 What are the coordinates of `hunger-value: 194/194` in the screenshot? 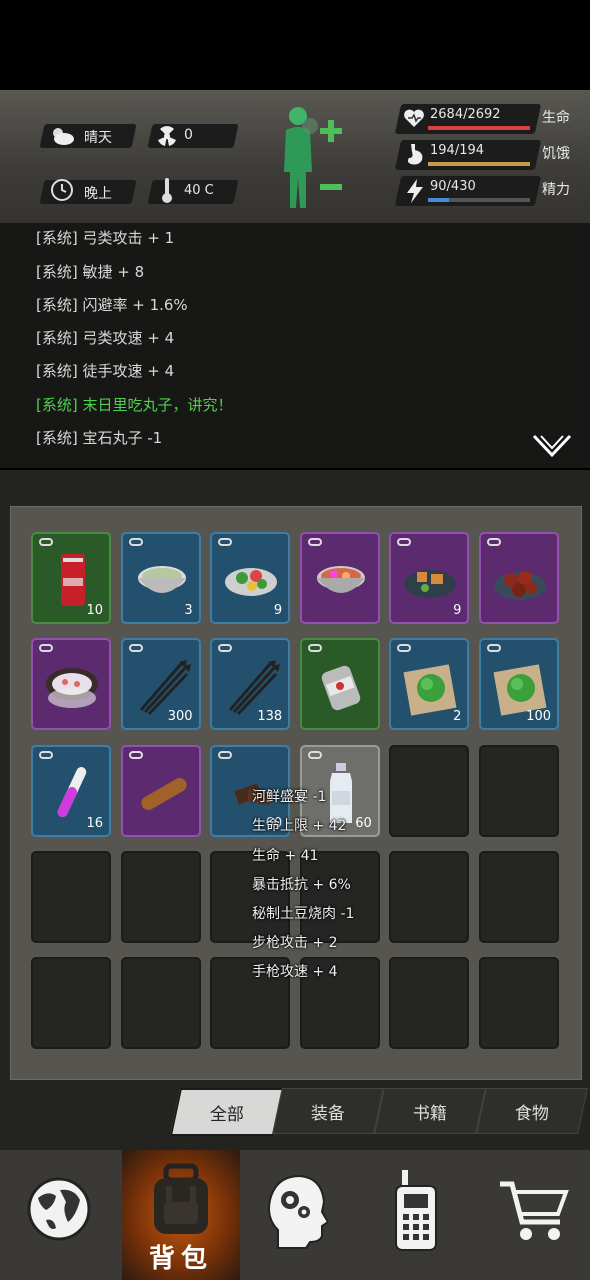 It's located at (457, 150).